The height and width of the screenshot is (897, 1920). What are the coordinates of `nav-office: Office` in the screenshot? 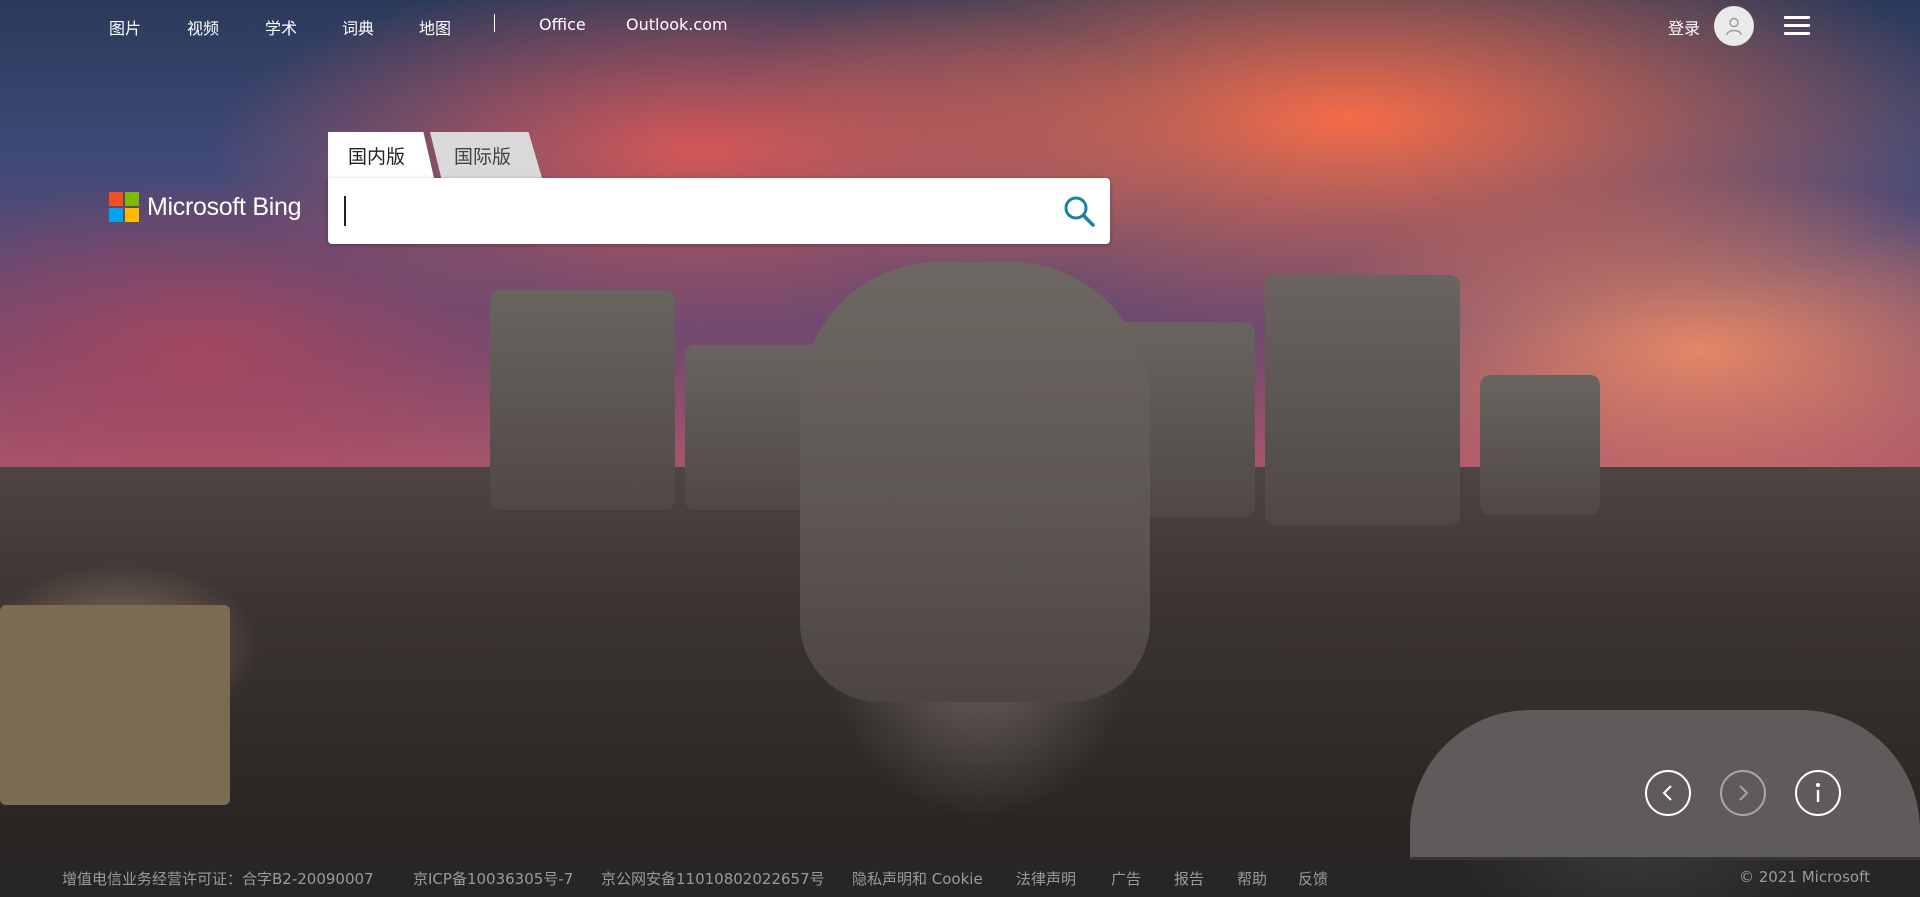 It's located at (562, 24).